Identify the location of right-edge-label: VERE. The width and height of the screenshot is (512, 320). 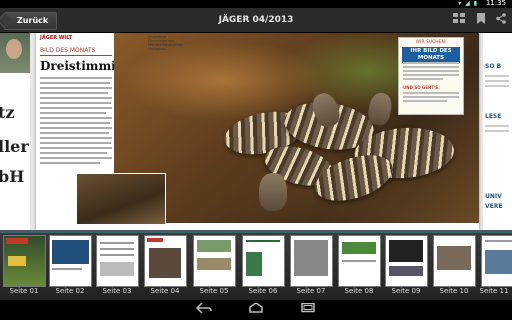
(494, 206).